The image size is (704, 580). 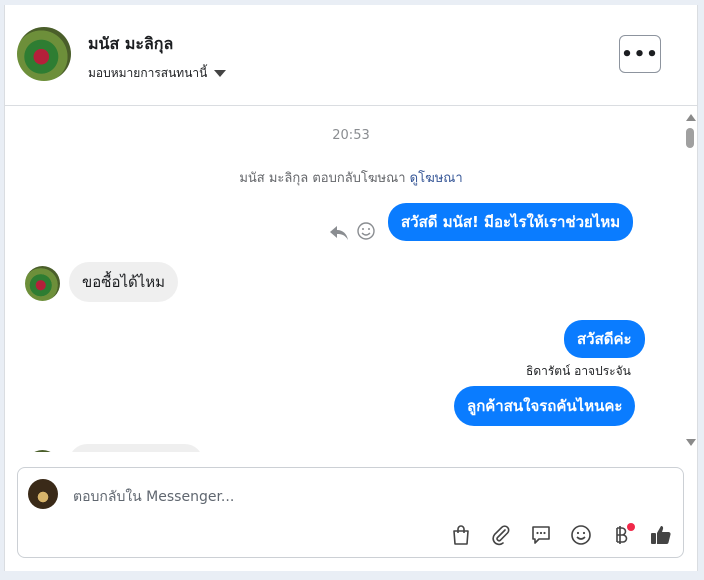 I want to click on scroll-thumb, so click(x=690, y=138).